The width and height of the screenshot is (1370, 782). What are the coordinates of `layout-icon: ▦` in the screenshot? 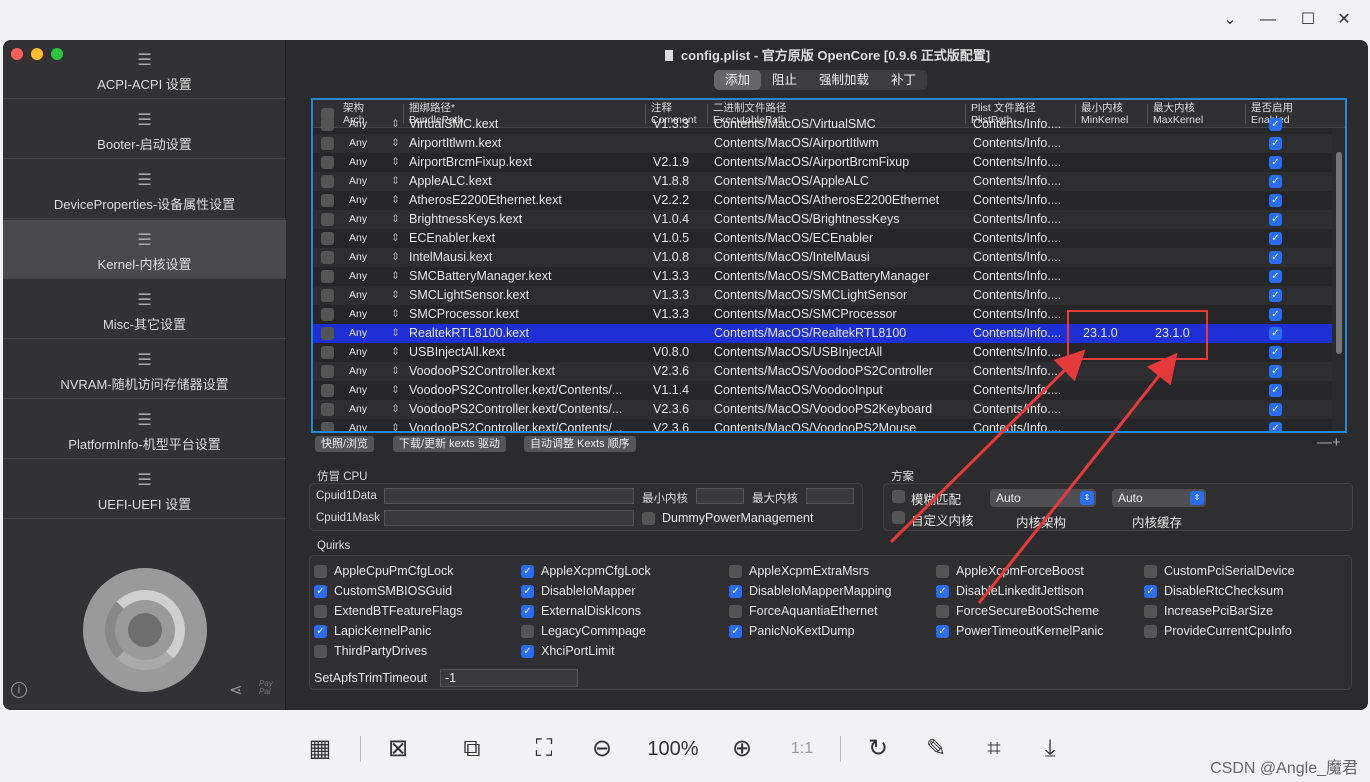 It's located at (320, 749).